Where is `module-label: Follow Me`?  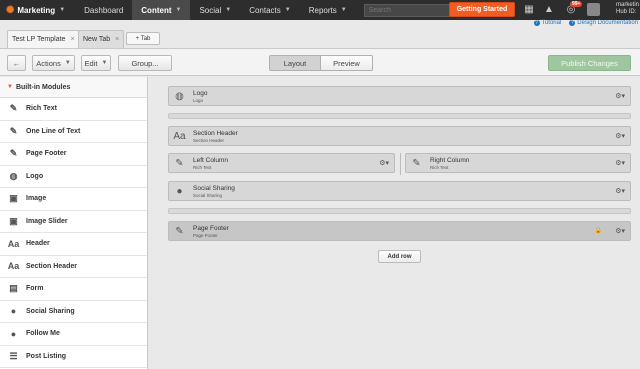 module-label: Follow Me is located at coordinates (43, 334).